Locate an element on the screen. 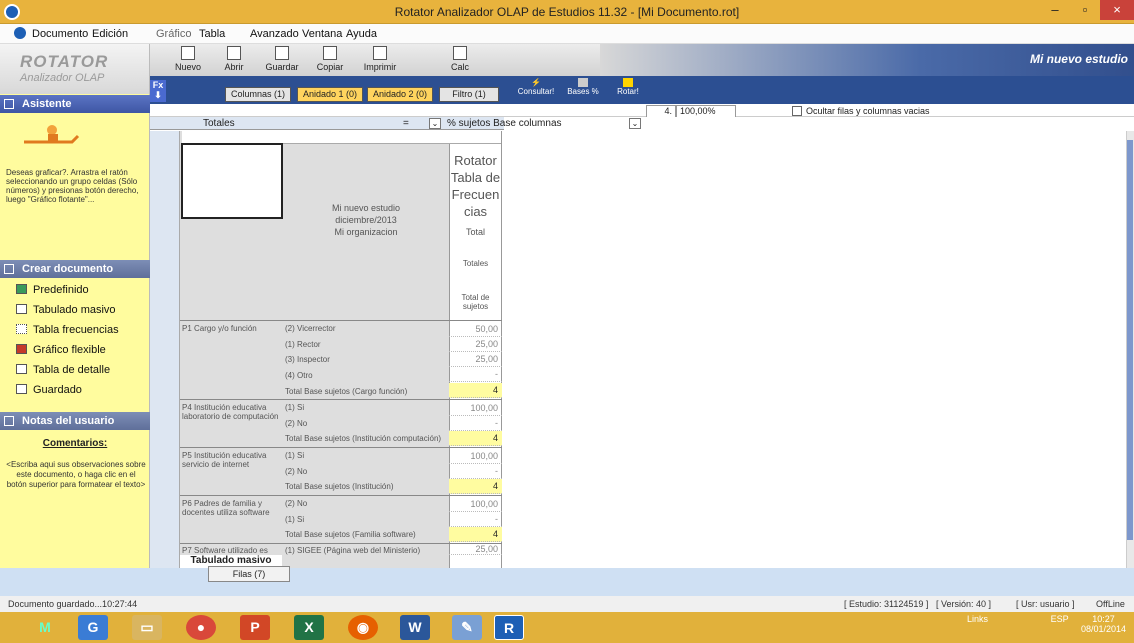  copy-button: Copiar is located at coordinates (330, 59).